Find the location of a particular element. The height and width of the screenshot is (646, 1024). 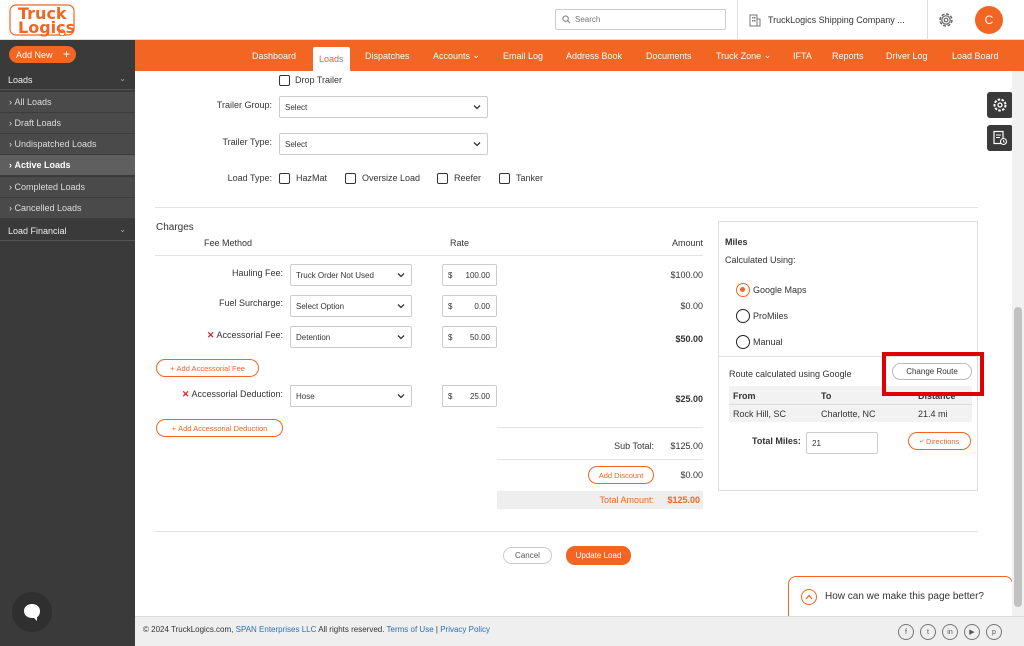

oversize-load-checkbox is located at coordinates (350, 178).